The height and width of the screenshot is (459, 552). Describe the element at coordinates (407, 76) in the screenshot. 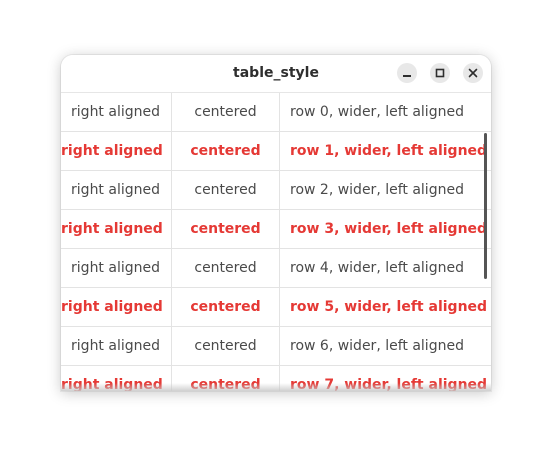

I see `minimize-icon` at that location.